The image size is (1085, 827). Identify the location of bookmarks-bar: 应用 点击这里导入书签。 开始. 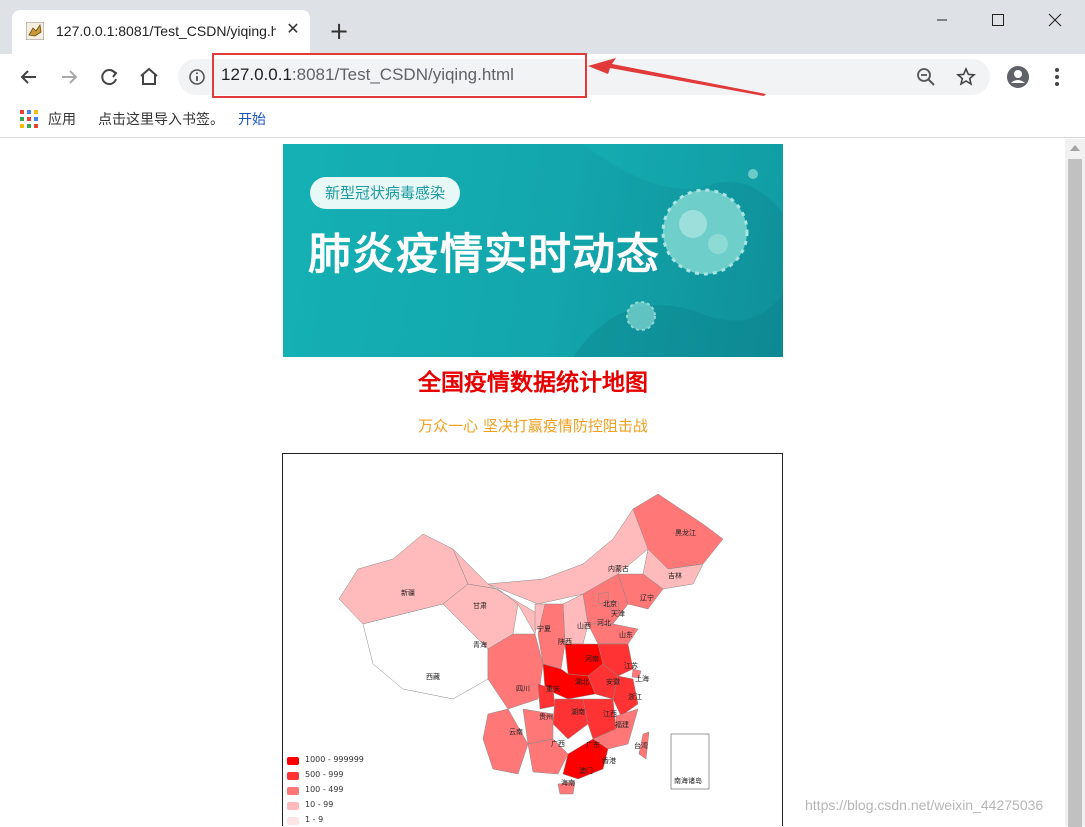
(542, 119).